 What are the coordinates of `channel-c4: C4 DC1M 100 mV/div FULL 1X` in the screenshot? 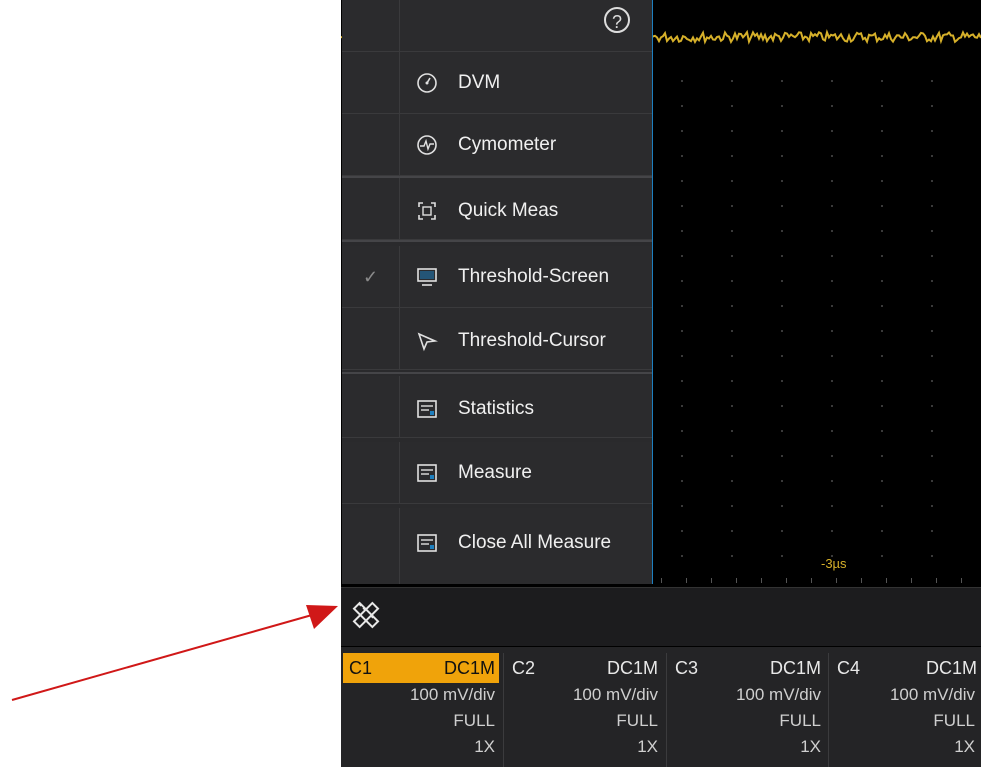 It's located at (905, 707).